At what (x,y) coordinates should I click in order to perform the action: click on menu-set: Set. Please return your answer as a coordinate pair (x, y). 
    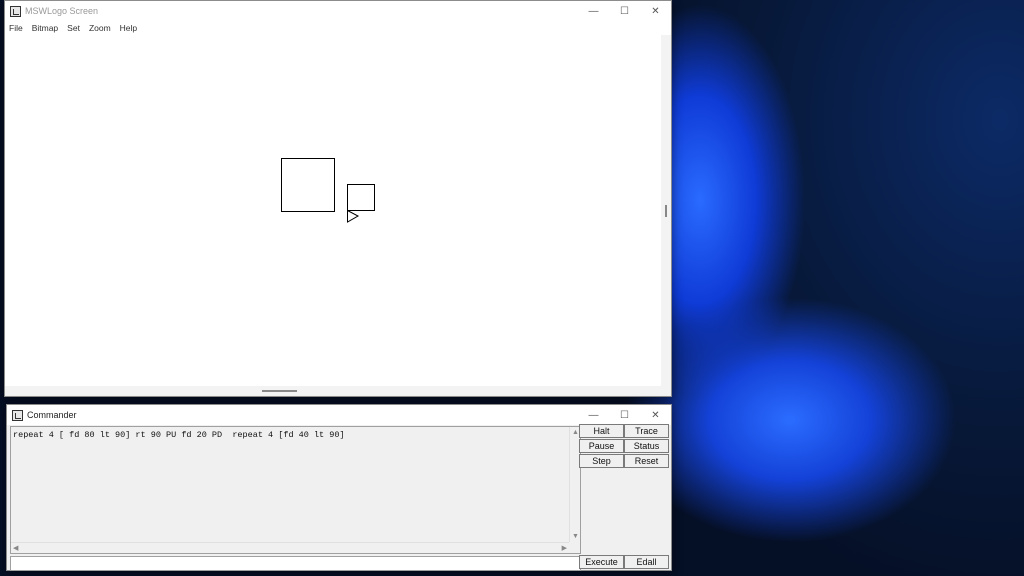
    Looking at the image, I should click on (73, 28).